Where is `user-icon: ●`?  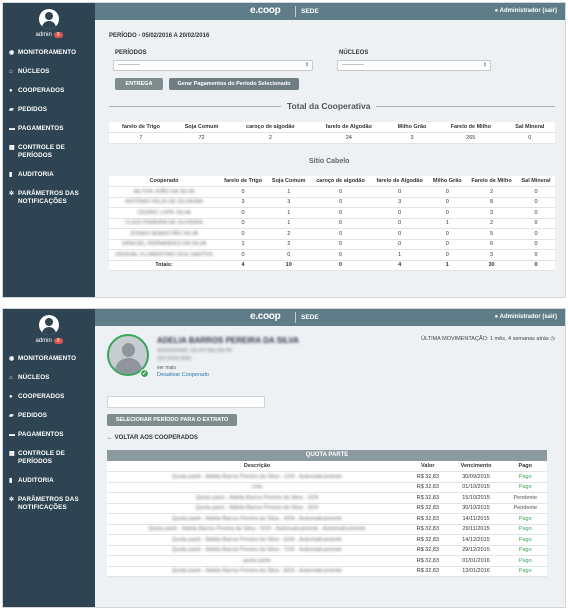 user-icon: ● is located at coordinates (11, 397).